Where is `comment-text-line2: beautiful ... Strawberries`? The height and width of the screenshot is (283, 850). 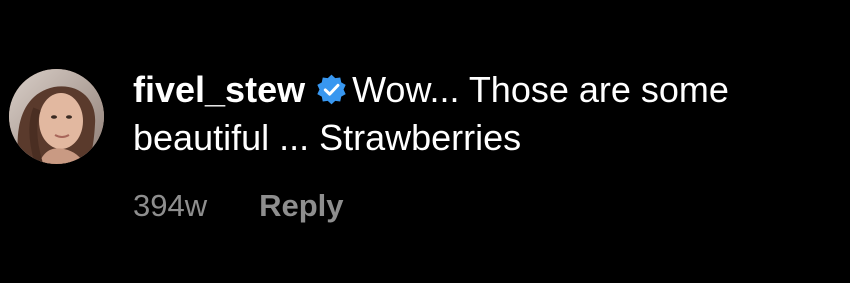 comment-text-line2: beautiful ... Strawberries is located at coordinates (327, 137).